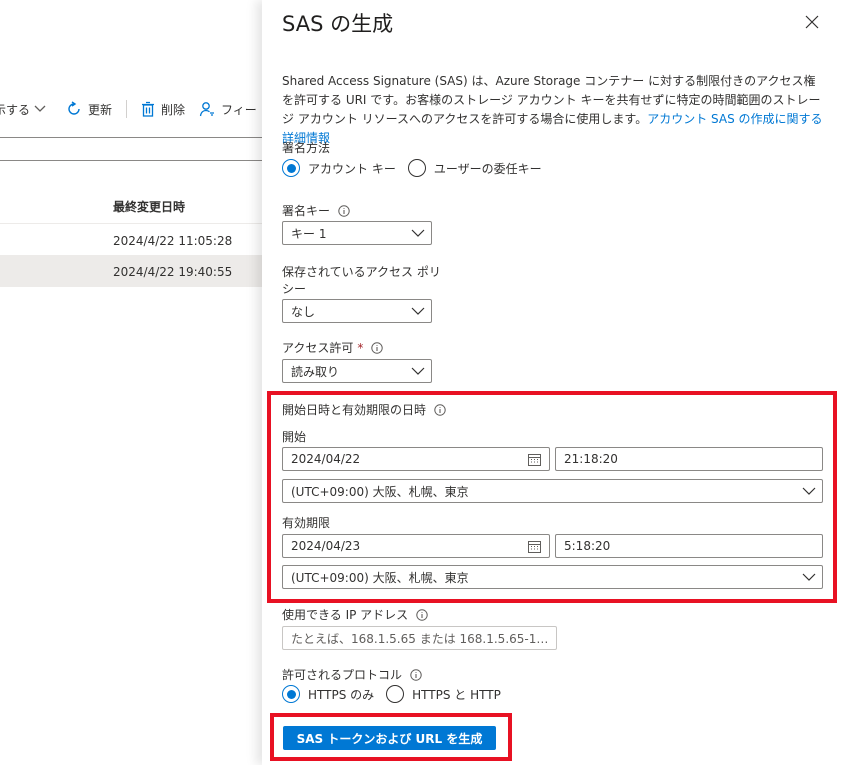 The height and width of the screenshot is (765, 844). Describe the element at coordinates (173, 272) in the screenshot. I see `modified-cell: 2024/4/22 19:40:55` at that location.